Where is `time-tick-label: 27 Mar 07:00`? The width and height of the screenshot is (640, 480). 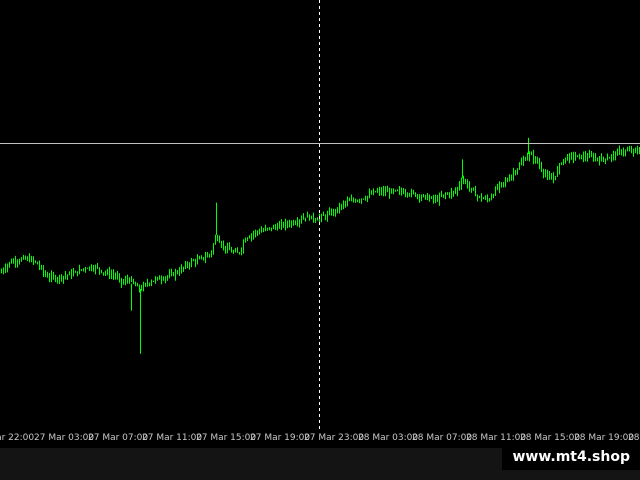
time-tick-label: 27 Mar 07:00 is located at coordinates (118, 438).